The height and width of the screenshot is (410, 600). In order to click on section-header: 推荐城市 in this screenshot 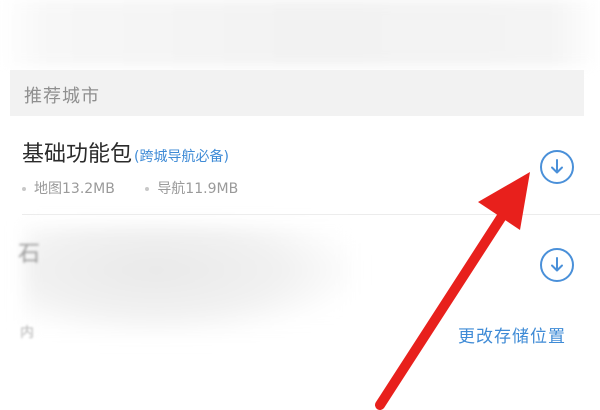, I will do `click(297, 93)`.